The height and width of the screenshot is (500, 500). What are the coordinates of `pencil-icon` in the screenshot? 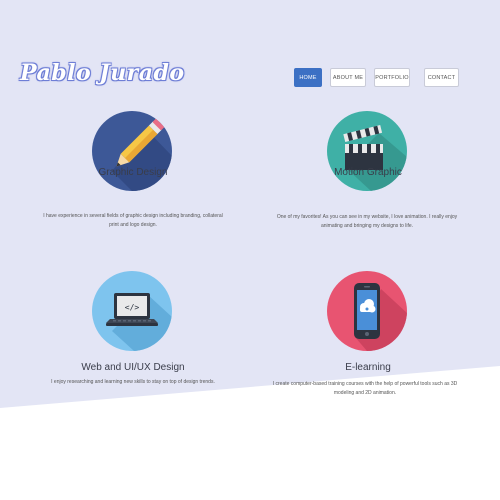 It's located at (142, 154).